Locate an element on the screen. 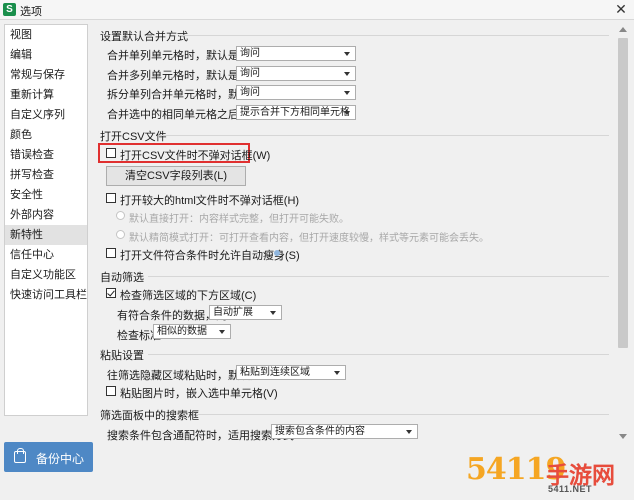 The image size is (634, 500). select-value: 提示合并下方相同单元格 is located at coordinates (295, 112).